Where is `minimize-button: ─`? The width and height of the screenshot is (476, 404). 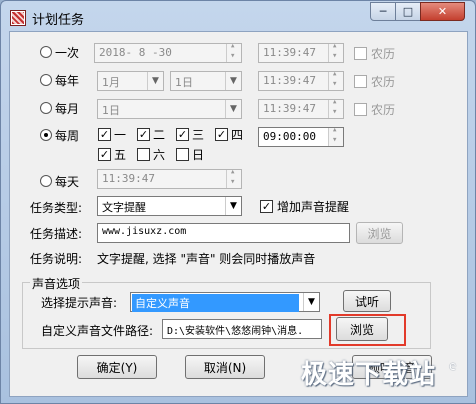
minimize-button: ─ is located at coordinates (383, 11).